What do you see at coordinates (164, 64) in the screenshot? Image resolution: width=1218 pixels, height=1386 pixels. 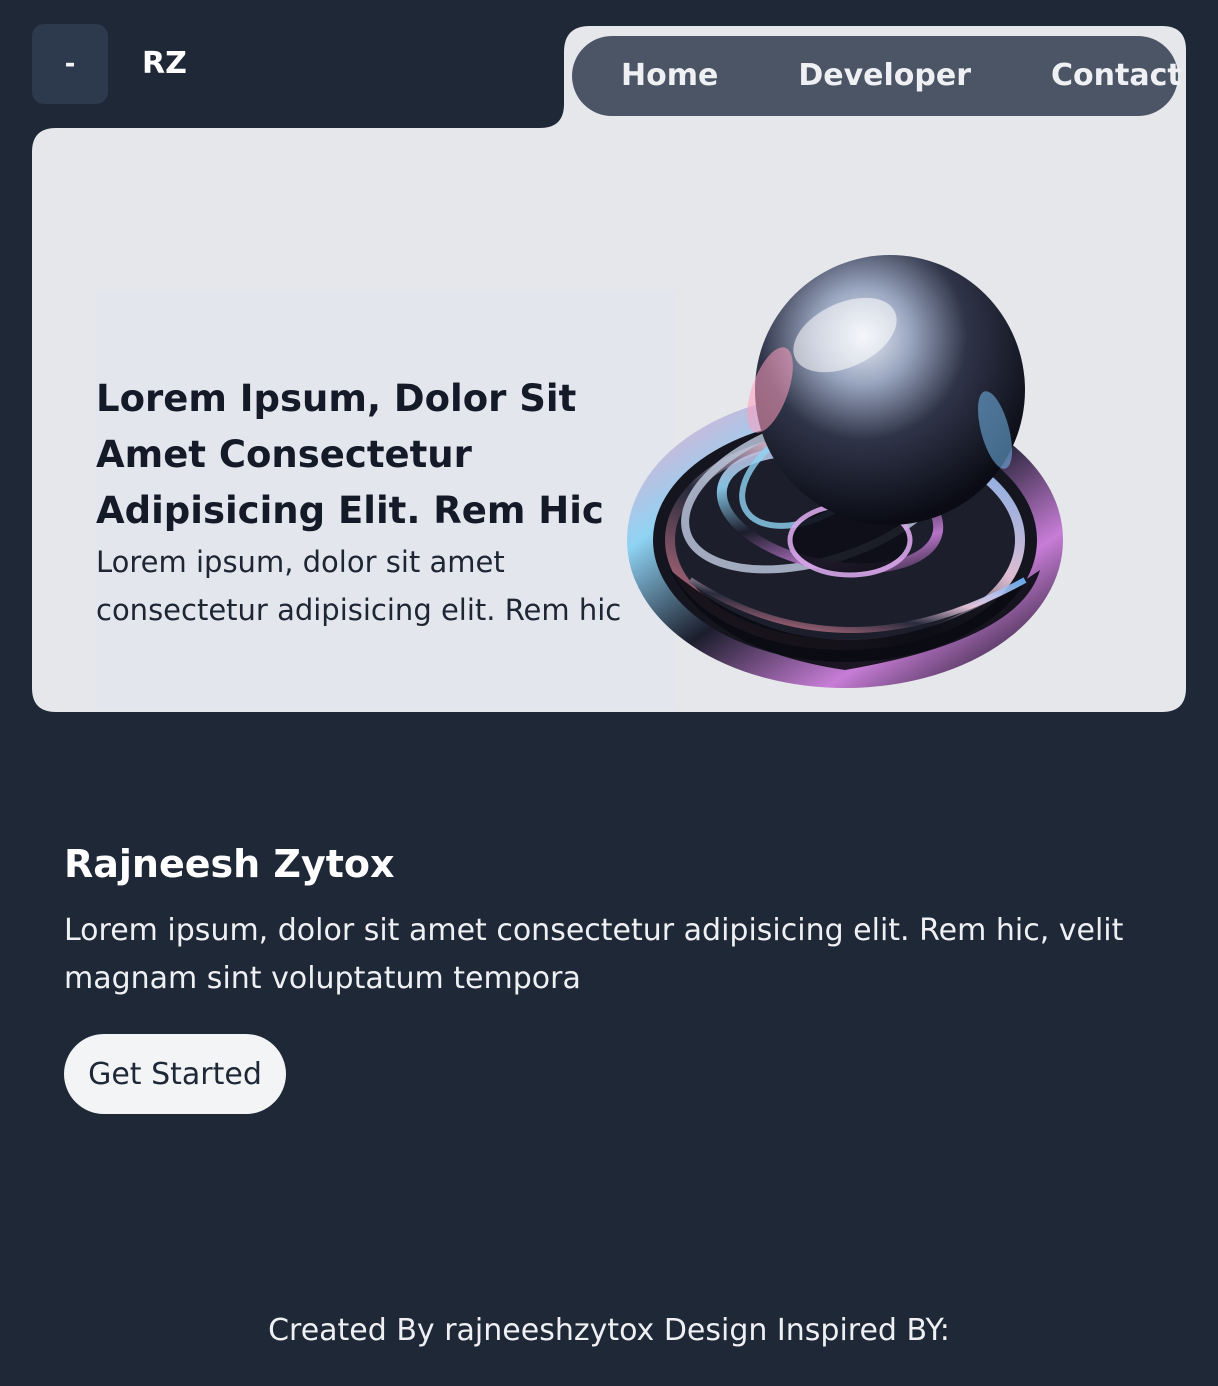 I see `brand-logo: RZ` at bounding box center [164, 64].